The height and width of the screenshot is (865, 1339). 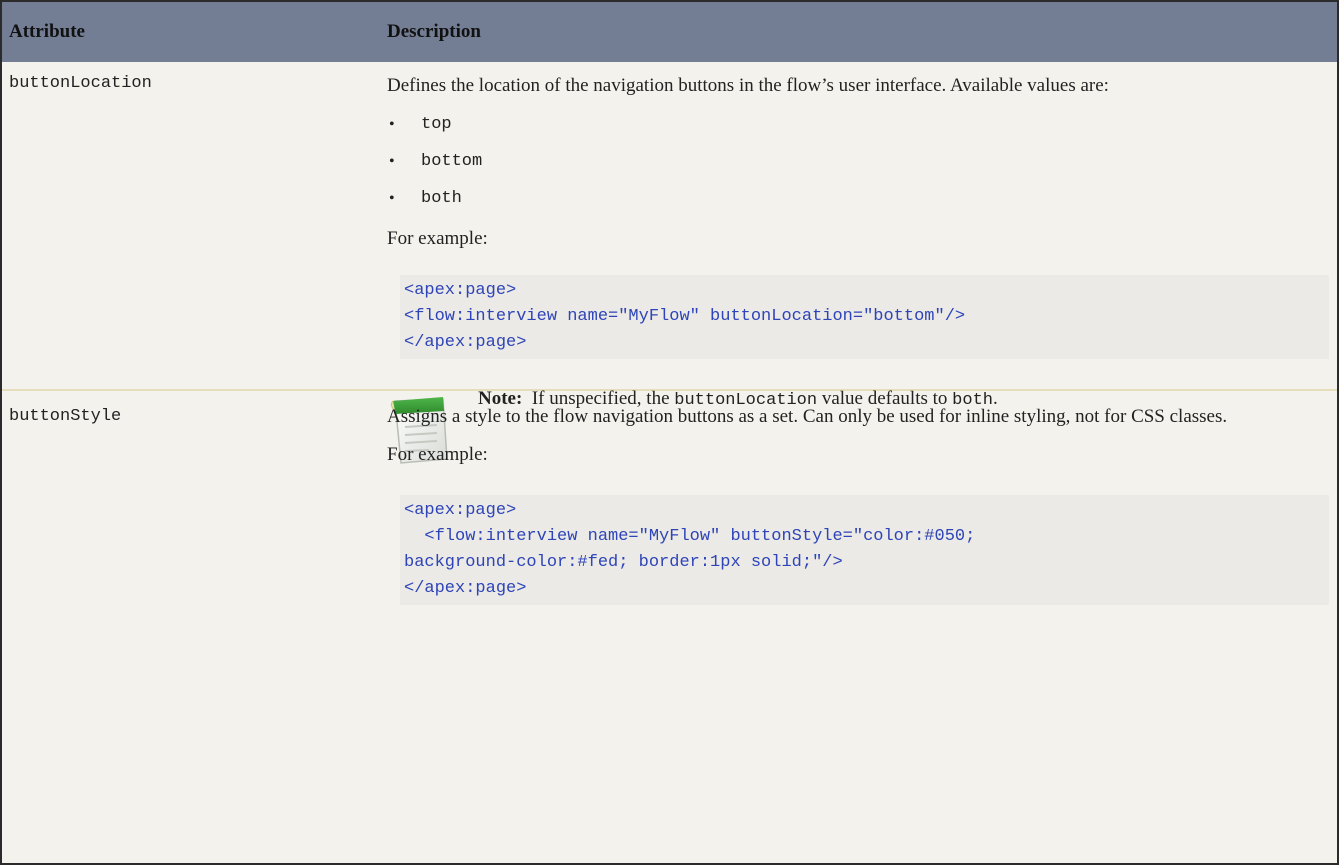 I want to click on value-code: bottom, so click(x=452, y=161).